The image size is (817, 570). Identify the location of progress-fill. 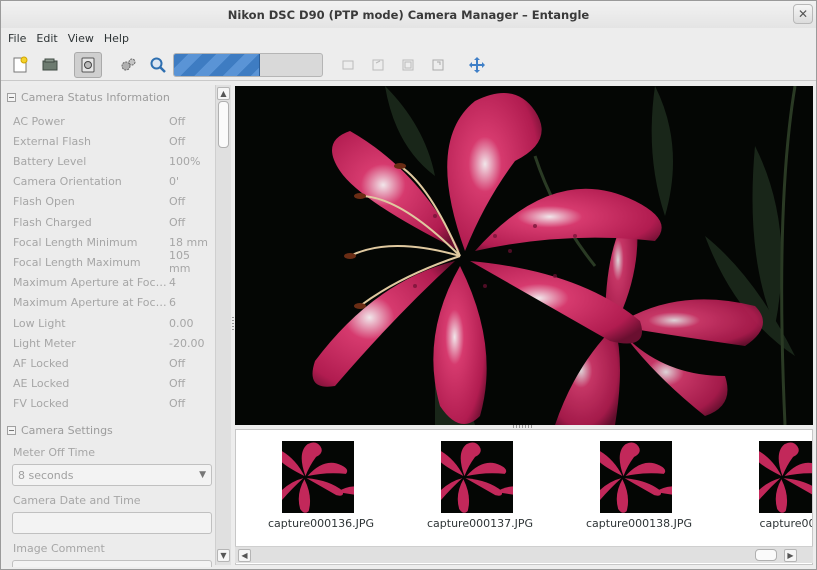
(217, 65).